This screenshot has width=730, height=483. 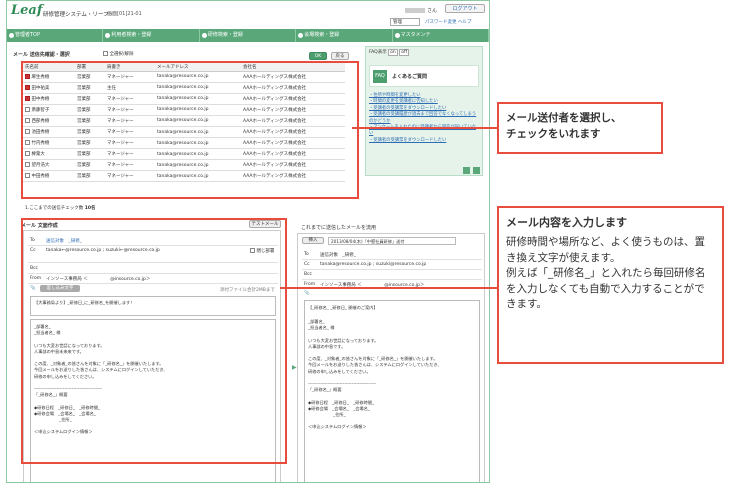 What do you see at coordinates (432, 11) in the screenshot?
I see `user-suffix: さん` at bounding box center [432, 11].